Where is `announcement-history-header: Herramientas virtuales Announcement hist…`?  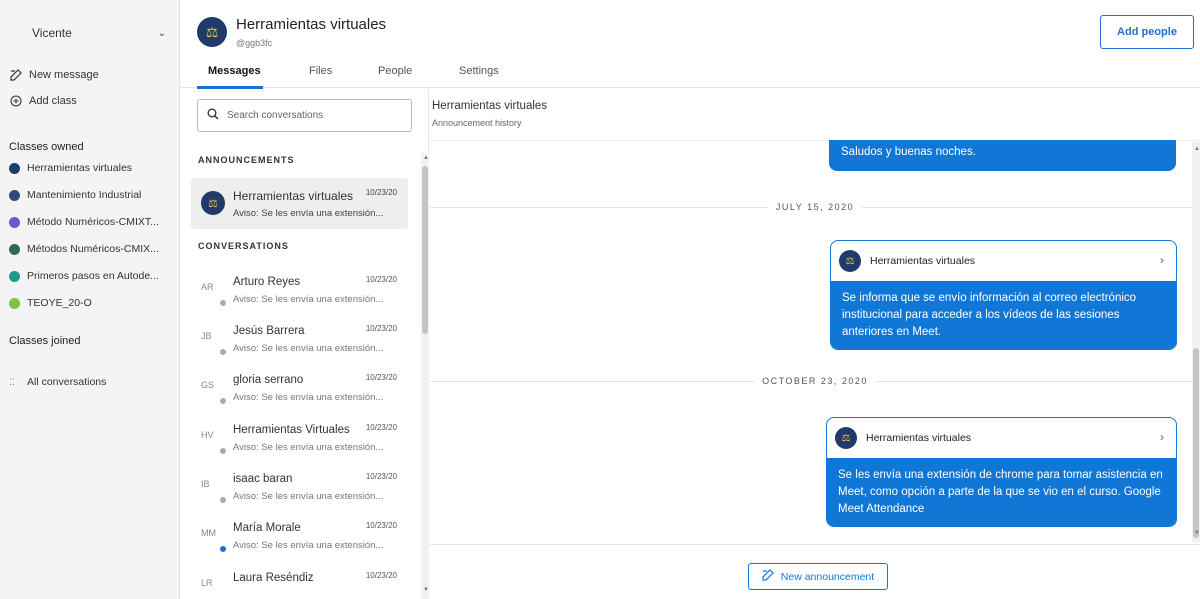 announcement-history-header: Herramientas virtuales Announcement hist… is located at coordinates (815, 115).